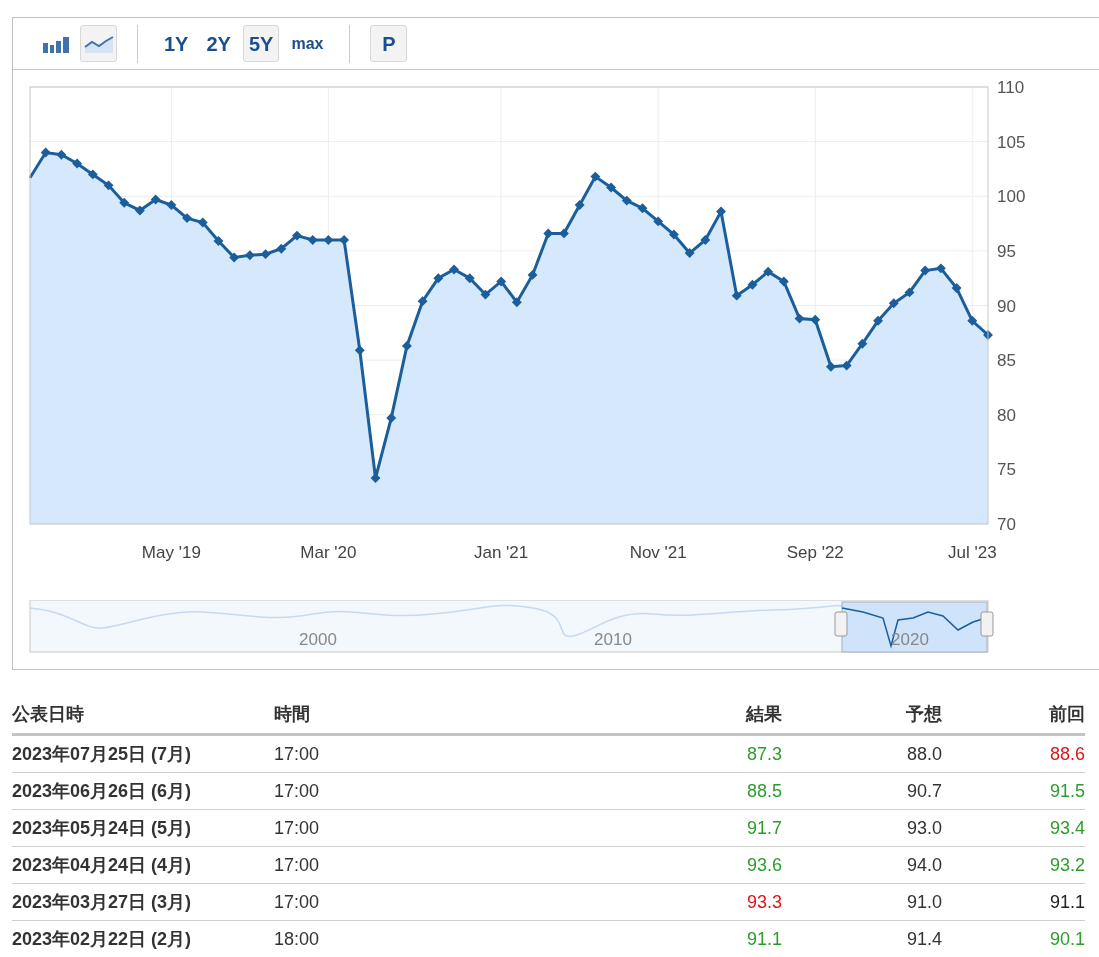 The width and height of the screenshot is (1099, 957). Describe the element at coordinates (102, 865) in the screenshot. I see `release-date-cell-text: 2023年04月24日 (4月)` at that location.